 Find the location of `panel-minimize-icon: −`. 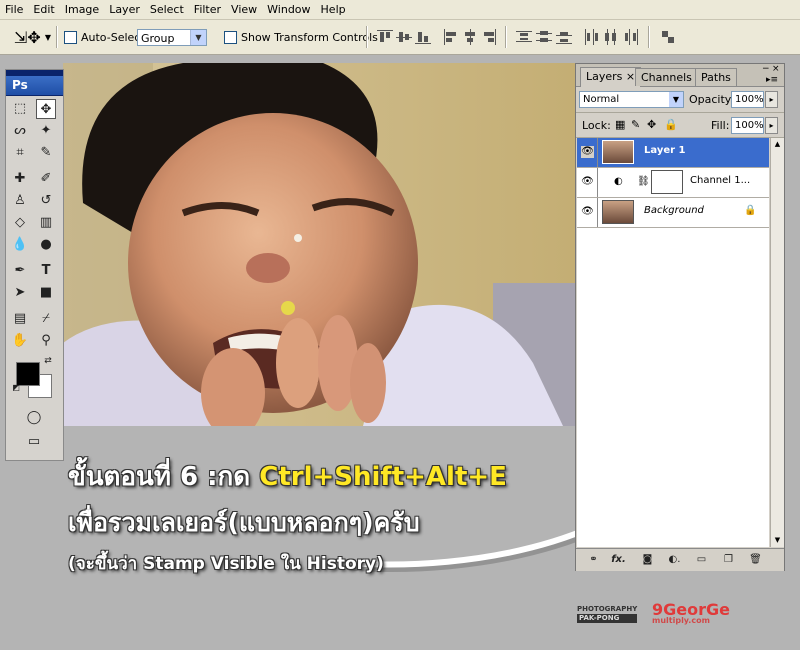

panel-minimize-icon: − is located at coordinates (766, 69).